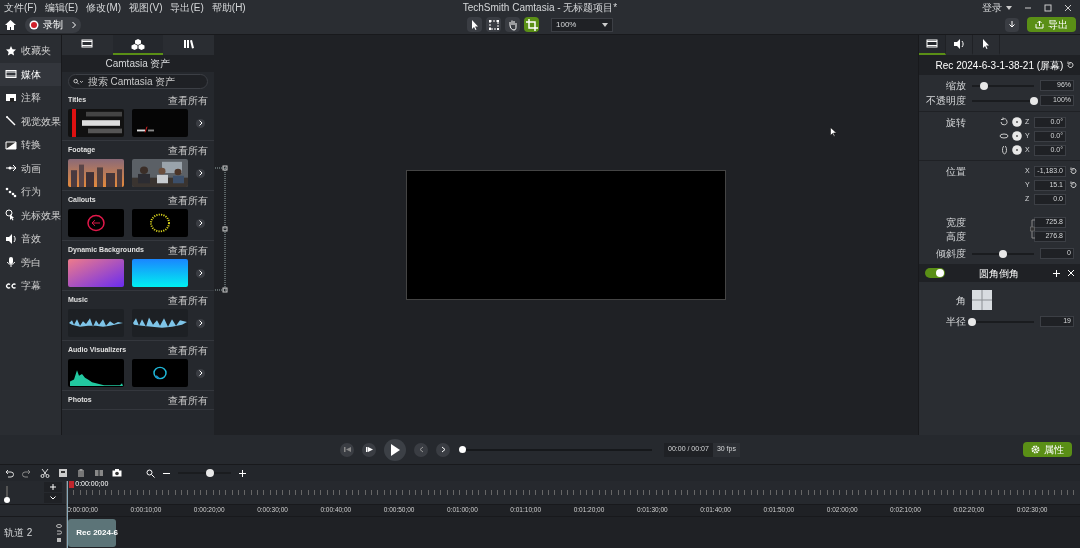 The width and height of the screenshot is (1080, 548). Describe the element at coordinates (72, 484) in the screenshot. I see `playhead-marker` at that location.